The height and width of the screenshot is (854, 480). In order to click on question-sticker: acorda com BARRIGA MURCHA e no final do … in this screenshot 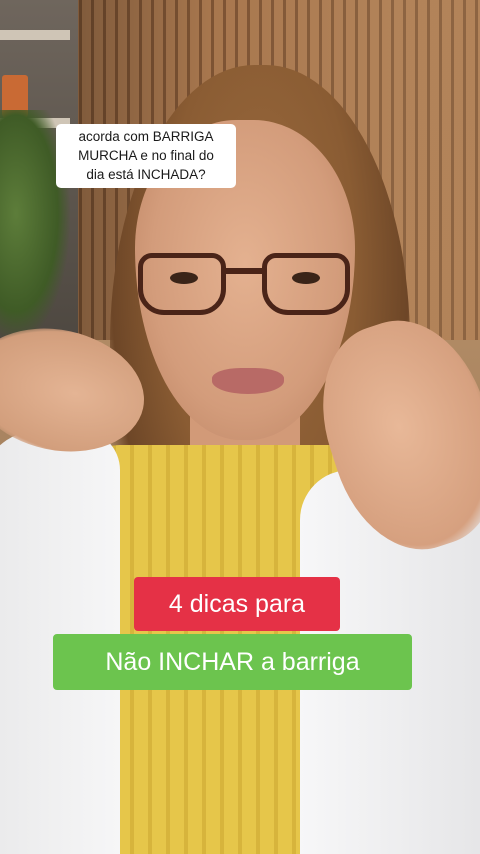, I will do `click(146, 156)`.